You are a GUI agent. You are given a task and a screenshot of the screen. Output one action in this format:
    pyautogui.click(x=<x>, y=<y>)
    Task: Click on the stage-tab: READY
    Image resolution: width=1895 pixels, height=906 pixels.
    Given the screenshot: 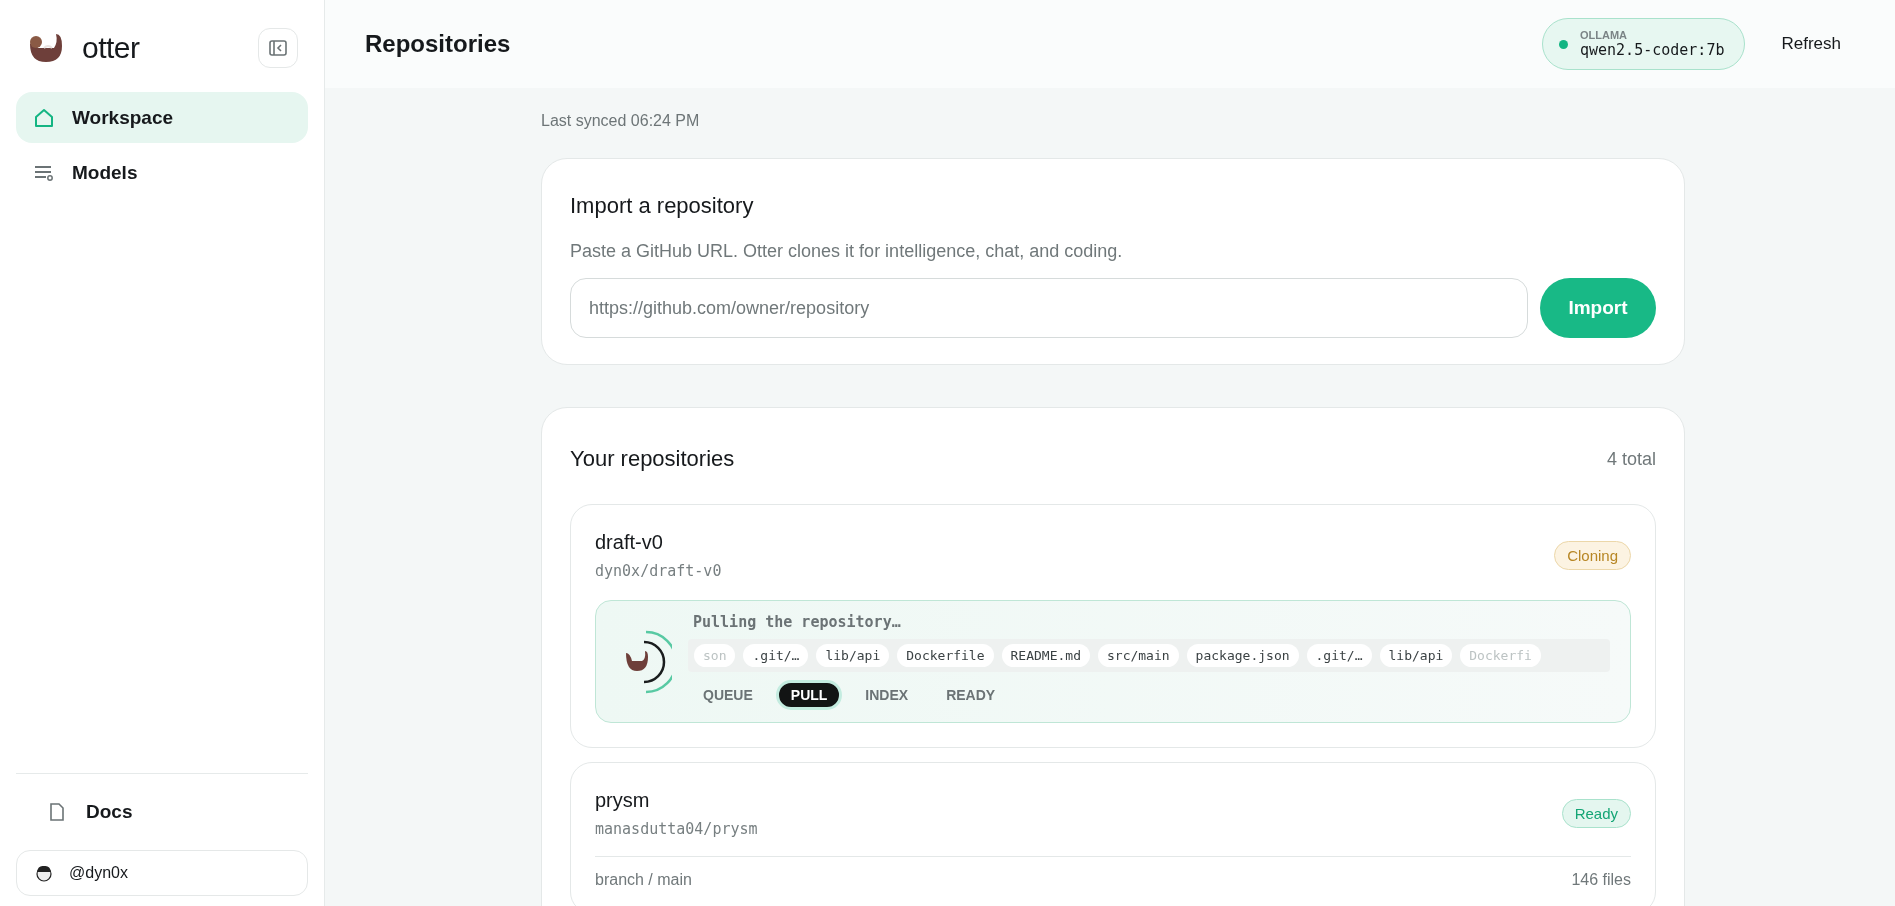 What is the action you would take?
    pyautogui.click(x=971, y=695)
    